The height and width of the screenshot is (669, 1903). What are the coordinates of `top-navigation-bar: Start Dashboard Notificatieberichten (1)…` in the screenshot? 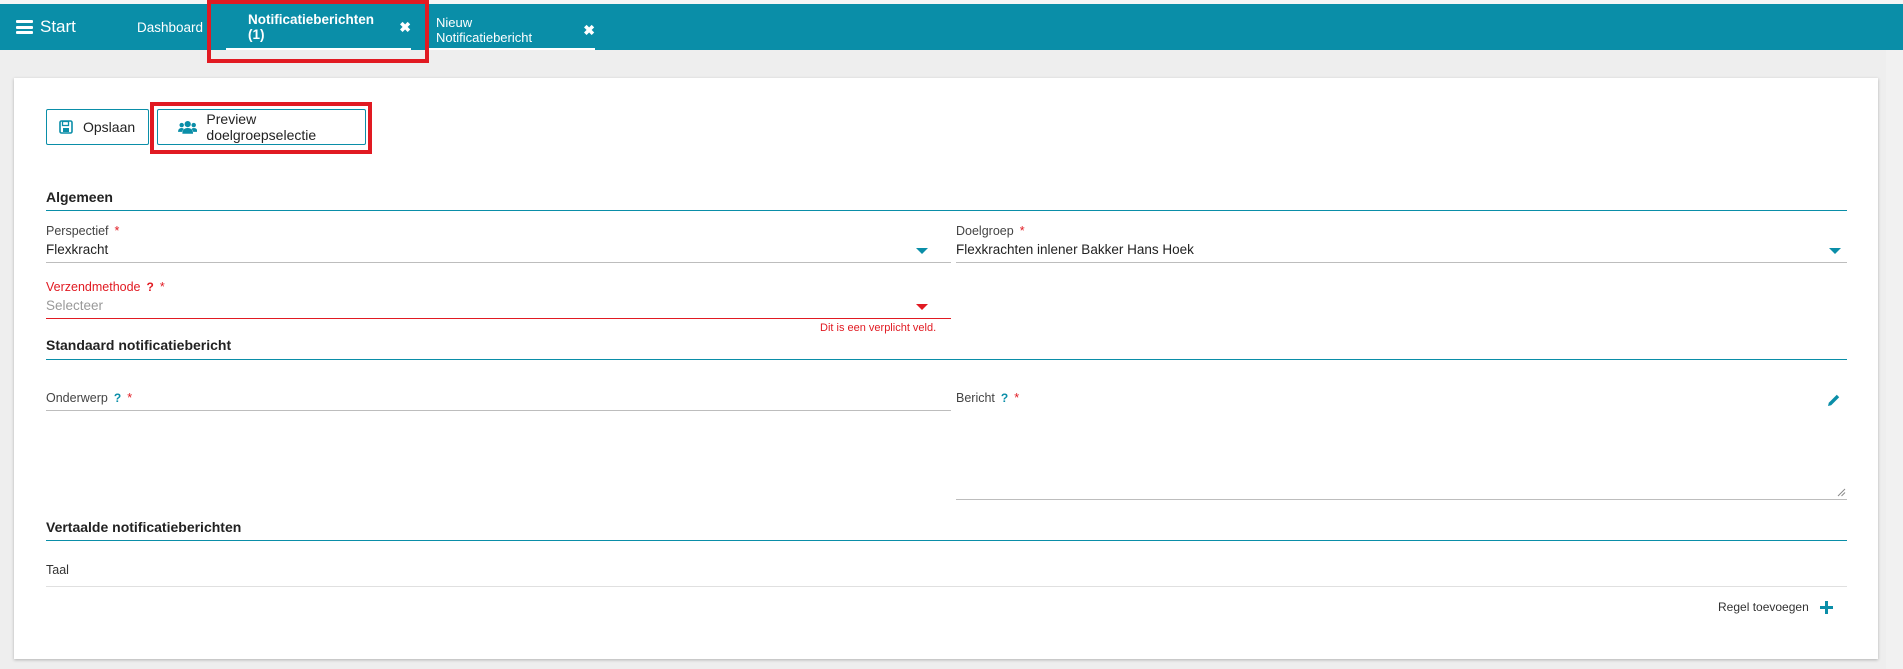 It's located at (951, 27).